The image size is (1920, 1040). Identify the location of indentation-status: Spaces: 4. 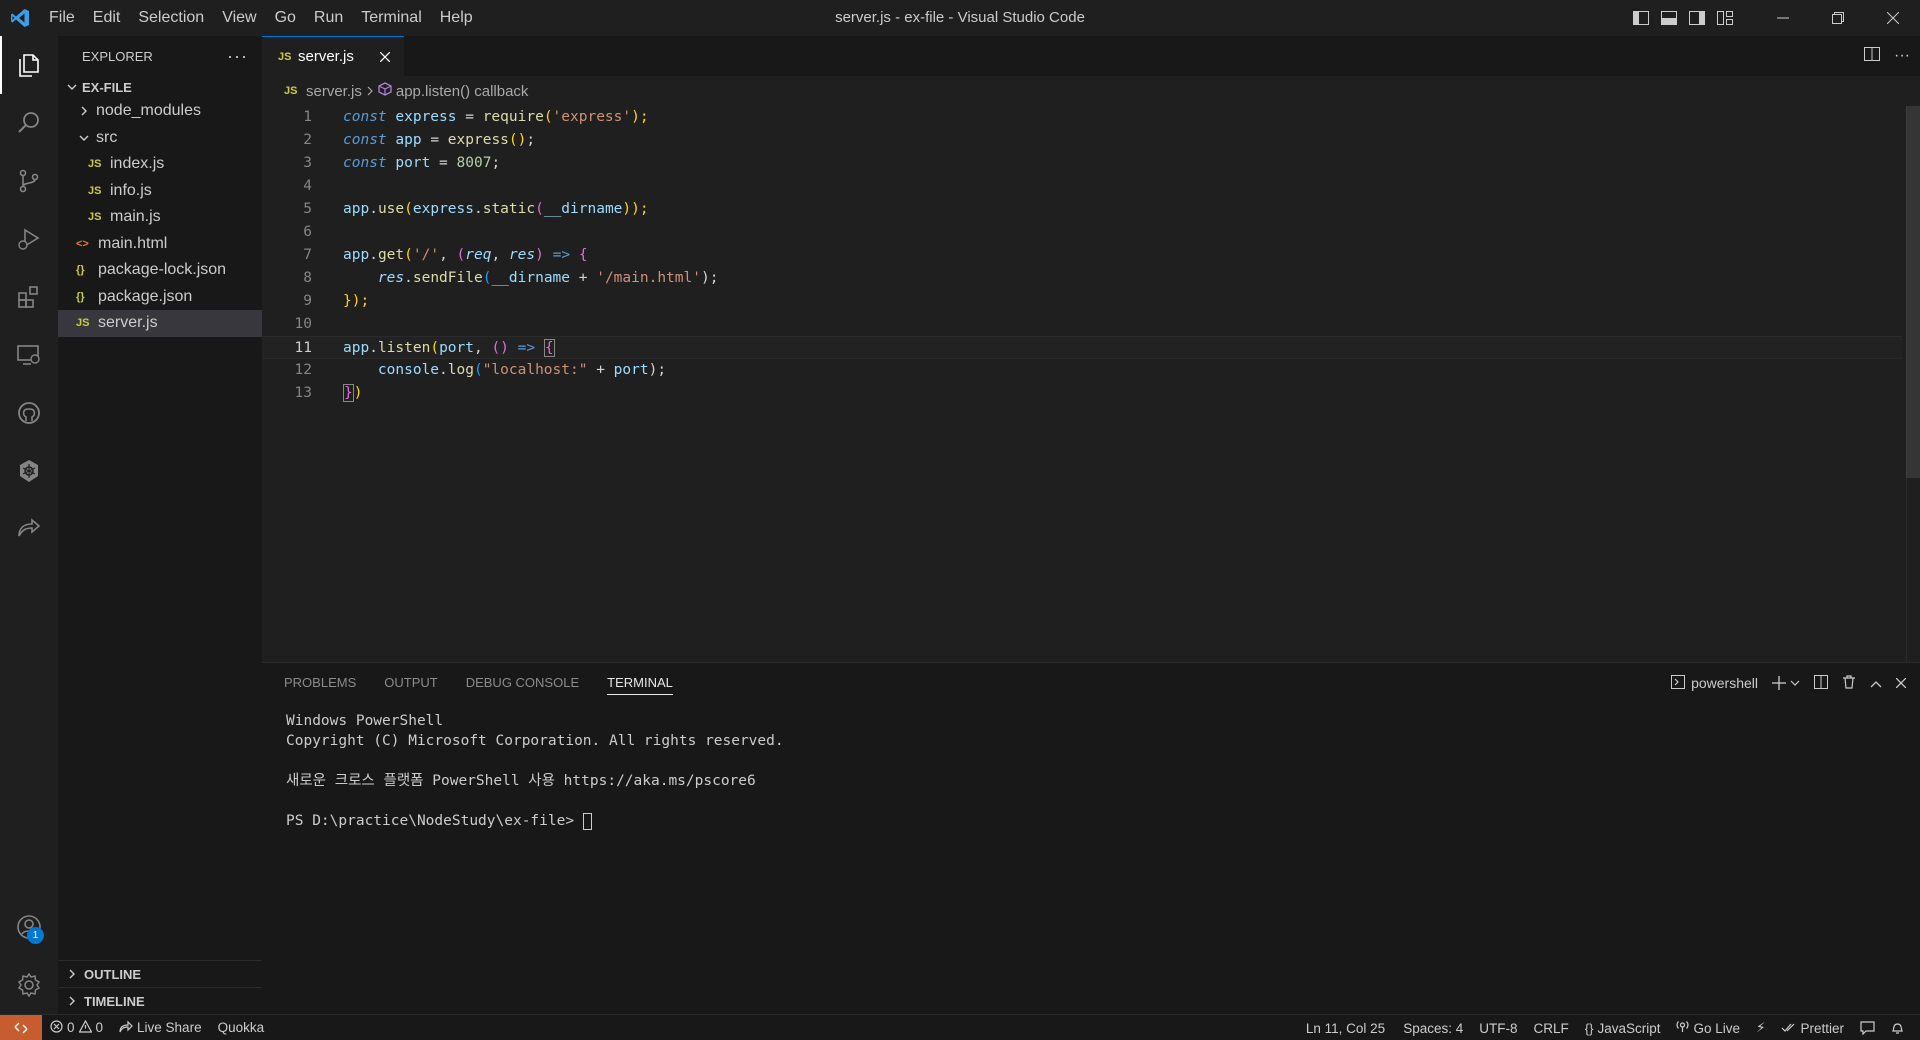
(1433, 1027).